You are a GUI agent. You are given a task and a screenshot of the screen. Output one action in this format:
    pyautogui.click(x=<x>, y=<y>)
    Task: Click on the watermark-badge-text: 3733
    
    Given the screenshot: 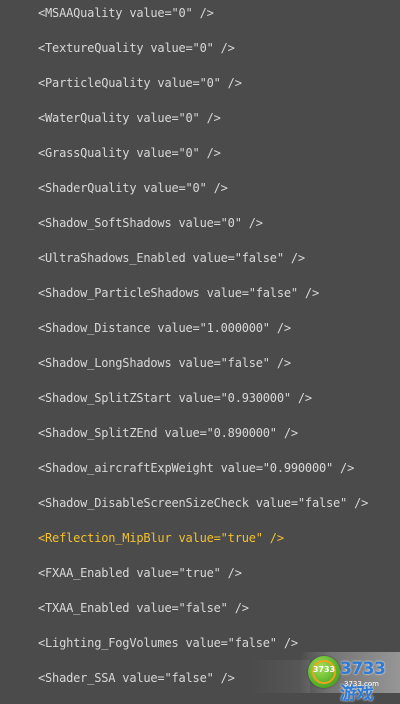 What is the action you would take?
    pyautogui.click(x=324, y=669)
    